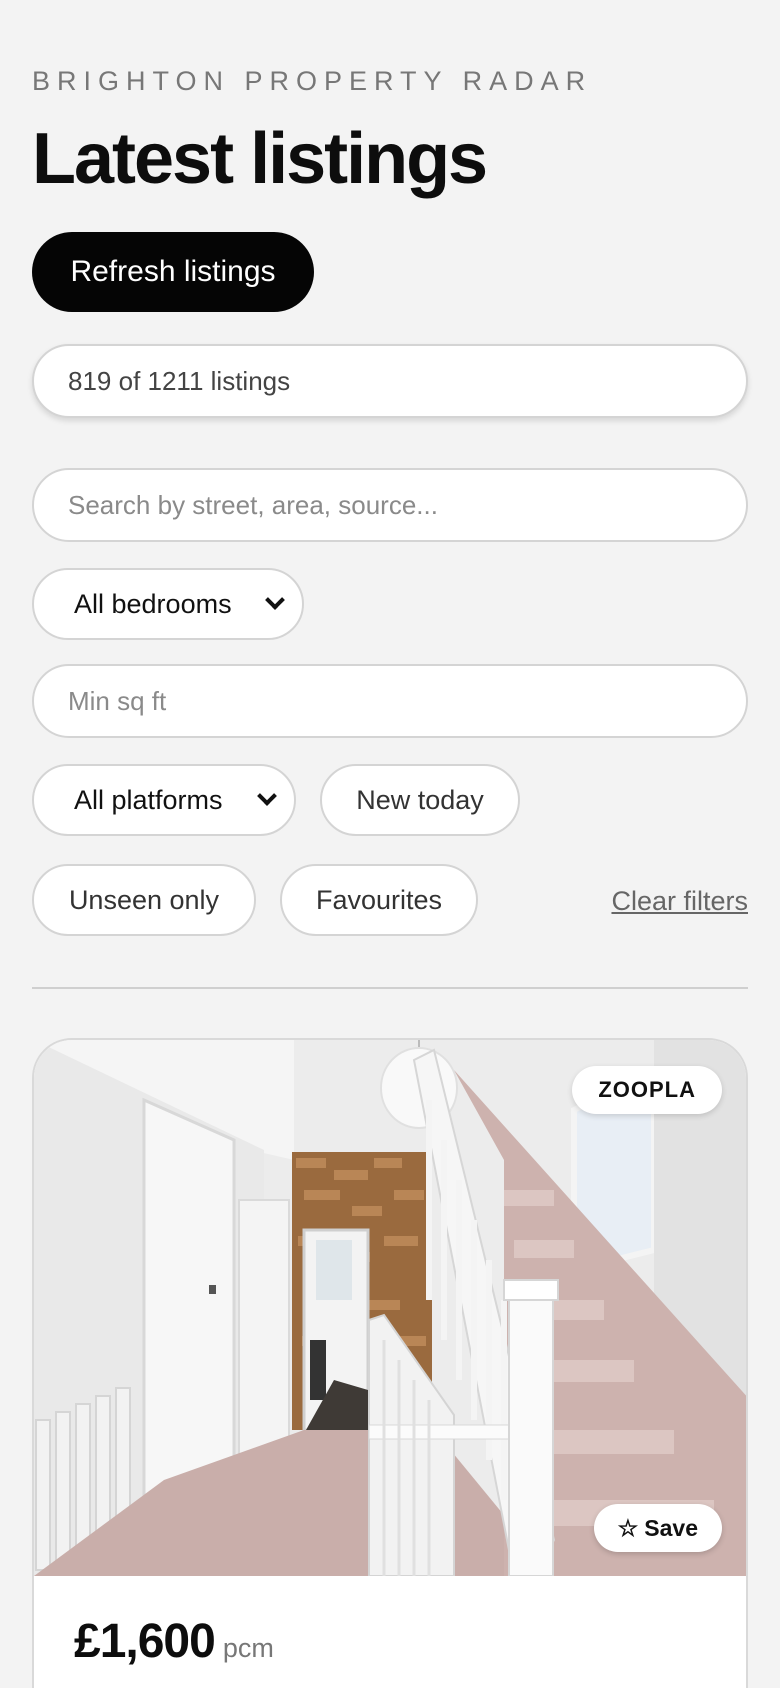 The image size is (780, 1688). What do you see at coordinates (312, 81) in the screenshot?
I see `app-eyebrow: BRIGHTON PROPERTY RADAR` at bounding box center [312, 81].